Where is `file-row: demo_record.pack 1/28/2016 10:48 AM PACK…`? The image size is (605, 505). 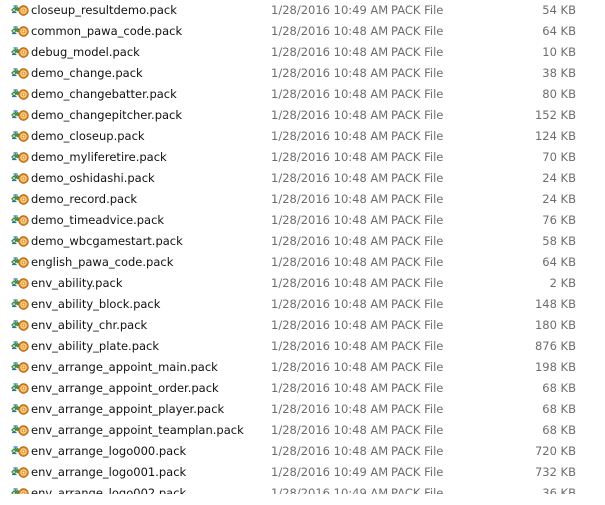 file-row: demo_record.pack 1/28/2016 10:48 AM PACK… is located at coordinates (302, 199).